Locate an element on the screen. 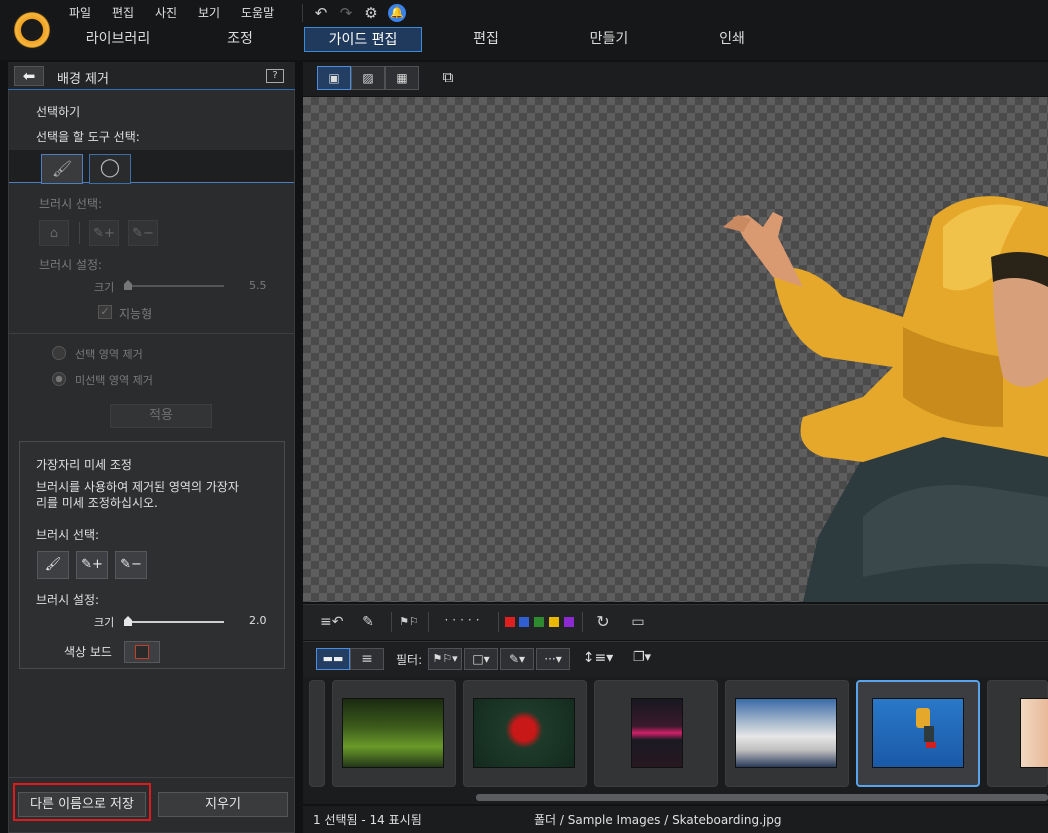 Image resolution: width=1048 pixels, height=833 pixels. color-filter-dropdown: □▾ is located at coordinates (481, 659).